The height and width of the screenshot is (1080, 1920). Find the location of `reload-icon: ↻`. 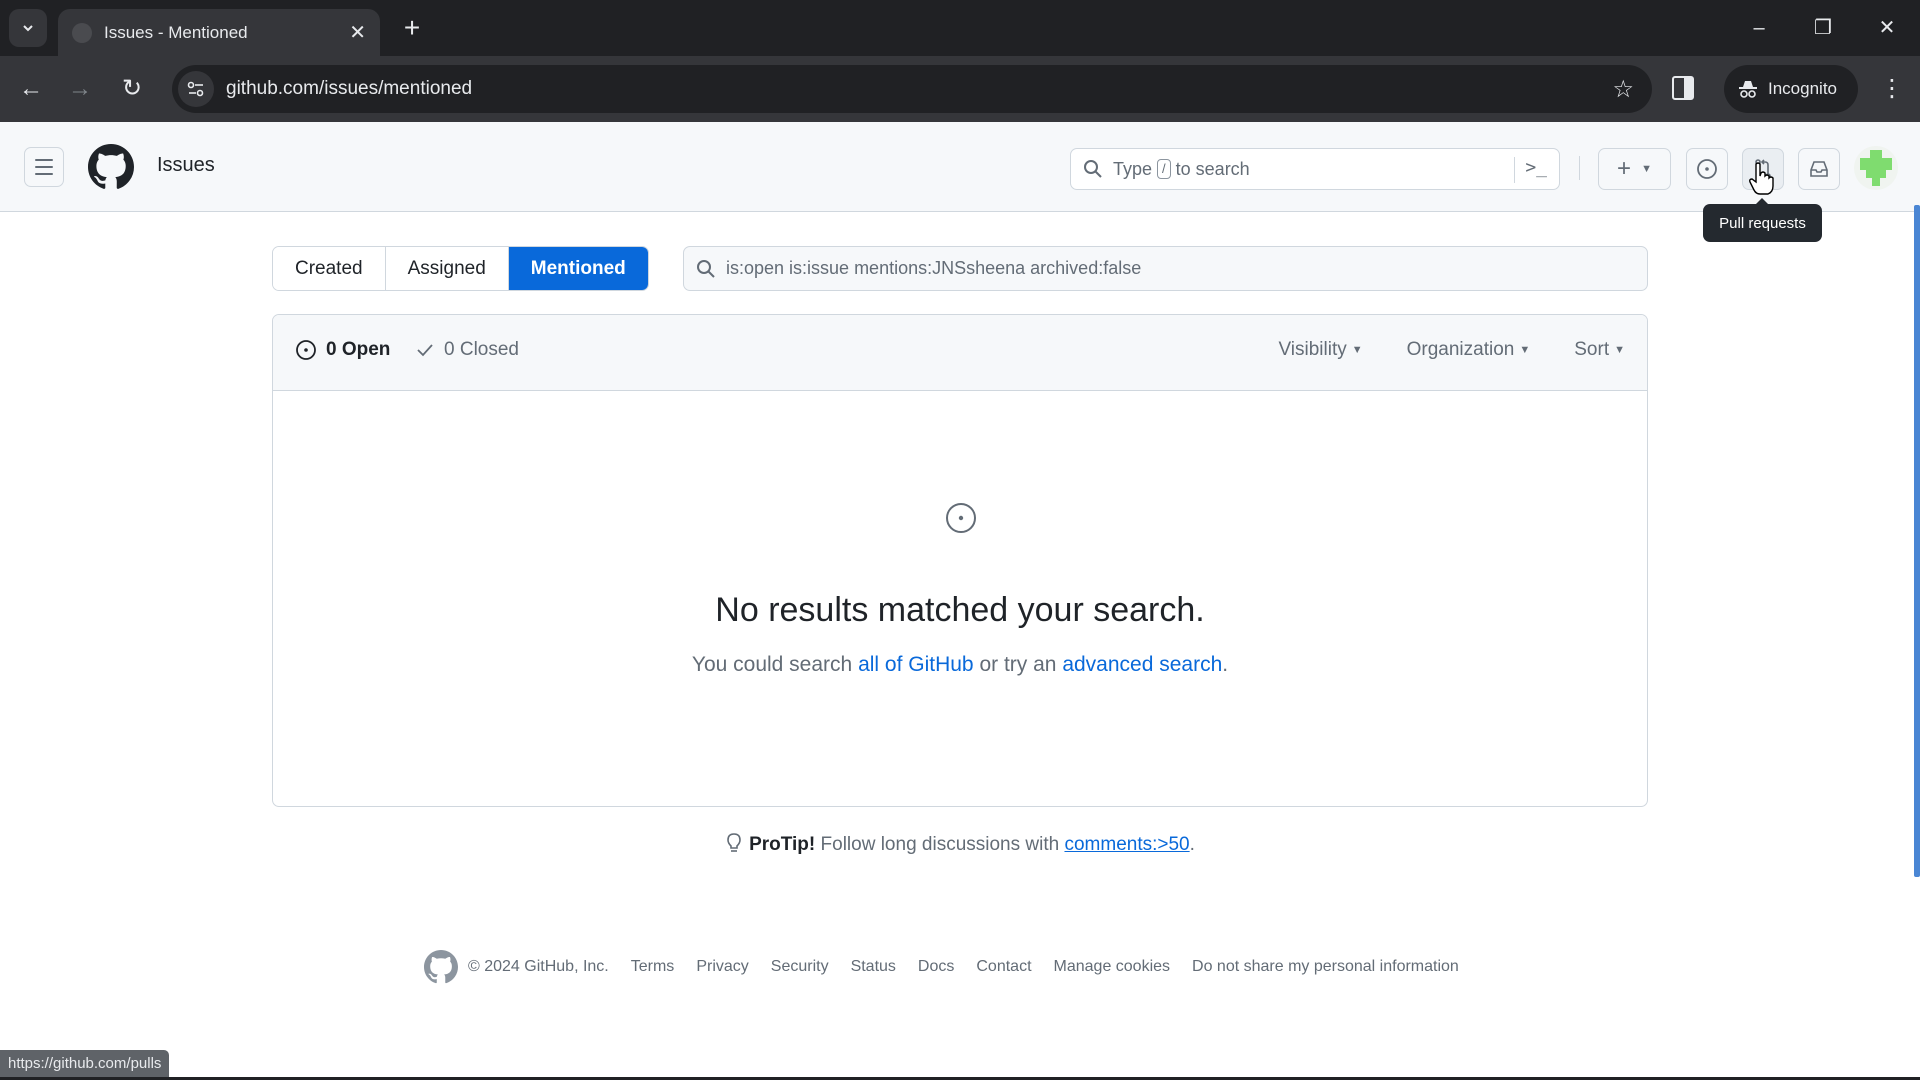

reload-icon: ↻ is located at coordinates (132, 89).